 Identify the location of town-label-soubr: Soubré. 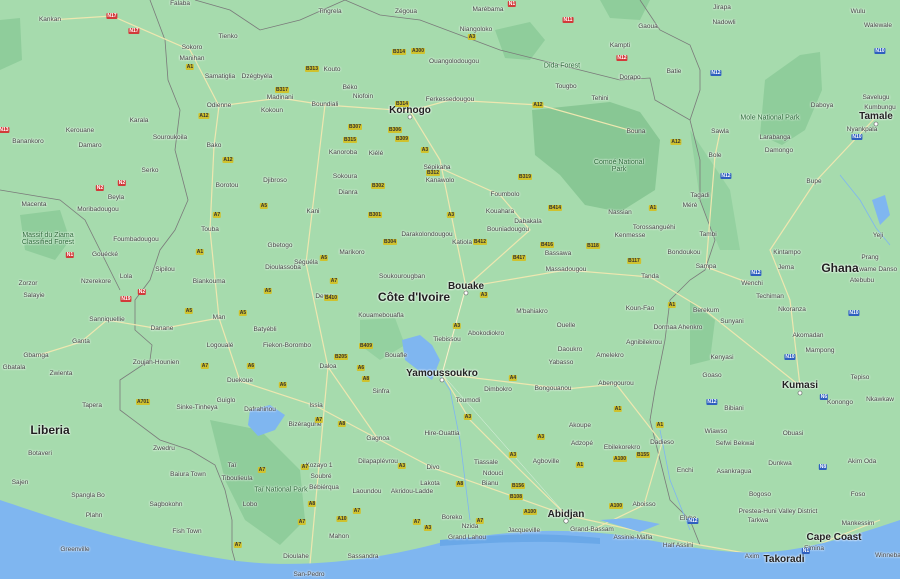
(321, 477).